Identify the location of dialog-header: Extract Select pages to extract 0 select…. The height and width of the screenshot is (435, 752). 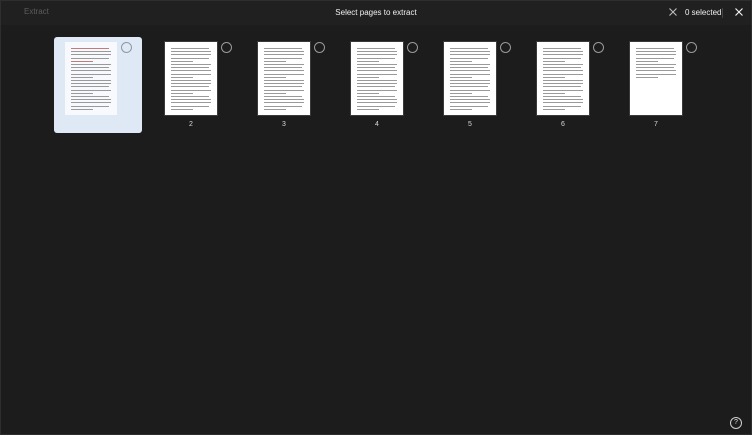
(376, 13).